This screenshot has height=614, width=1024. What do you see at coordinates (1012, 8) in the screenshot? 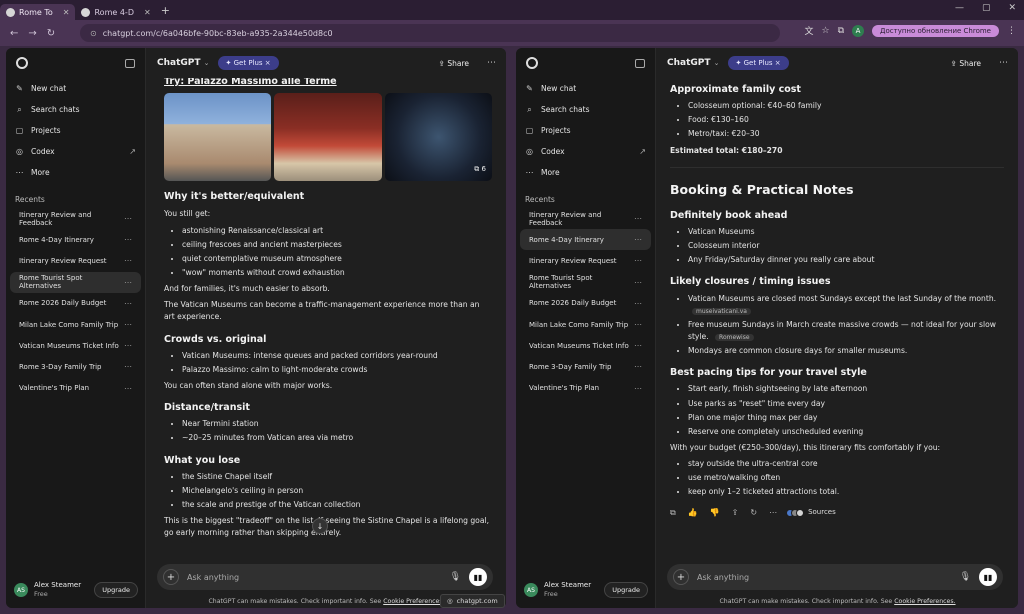
I see `close-window-icon: ✕` at bounding box center [1012, 8].